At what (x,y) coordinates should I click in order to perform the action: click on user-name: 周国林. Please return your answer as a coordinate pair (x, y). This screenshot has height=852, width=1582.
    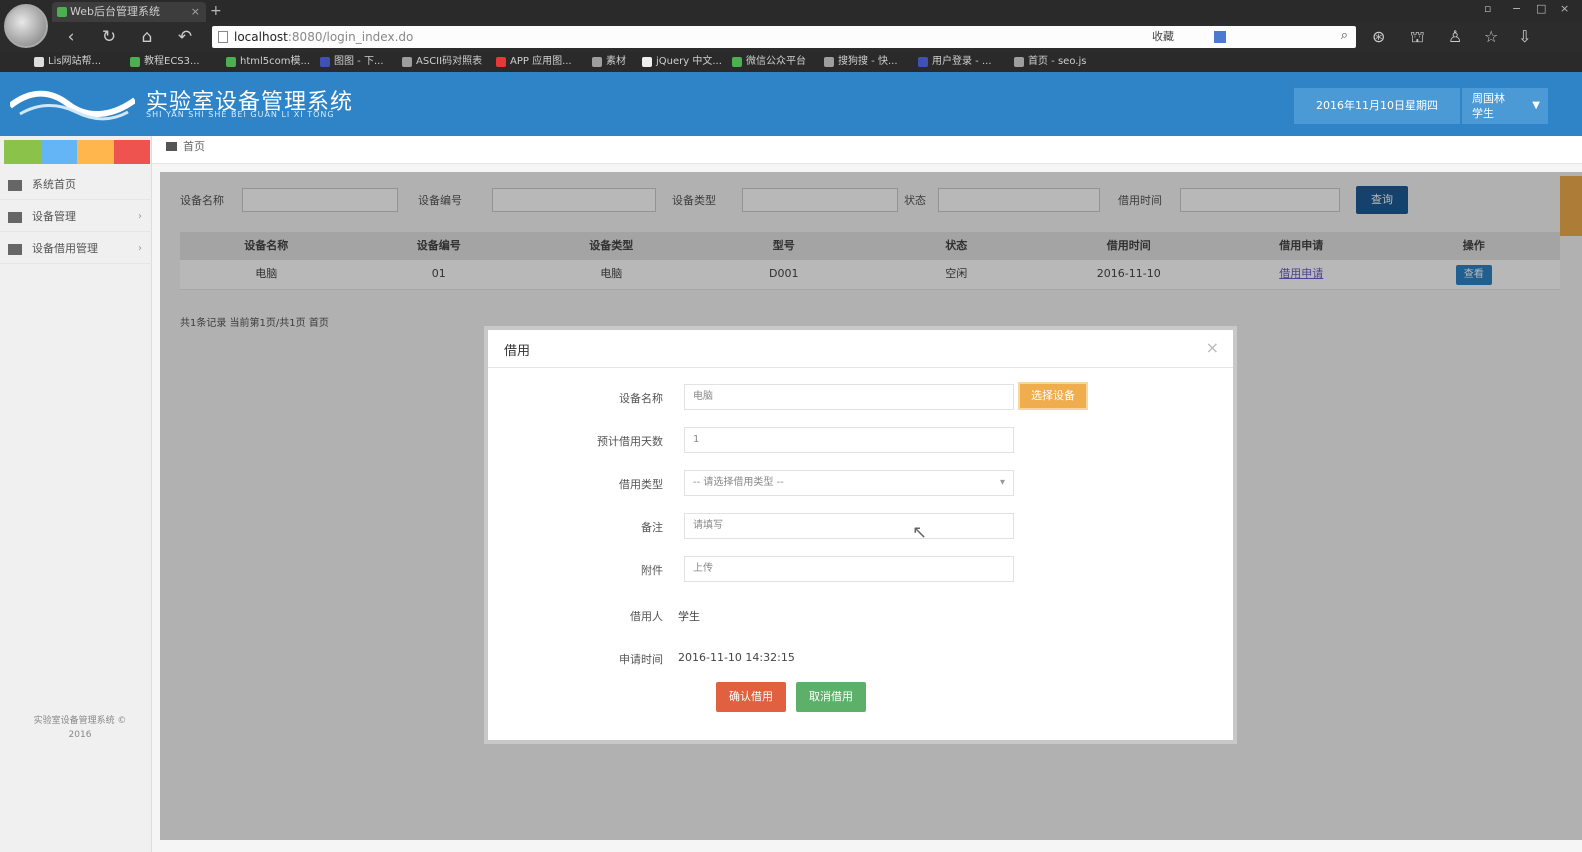
    Looking at the image, I should click on (1488, 98).